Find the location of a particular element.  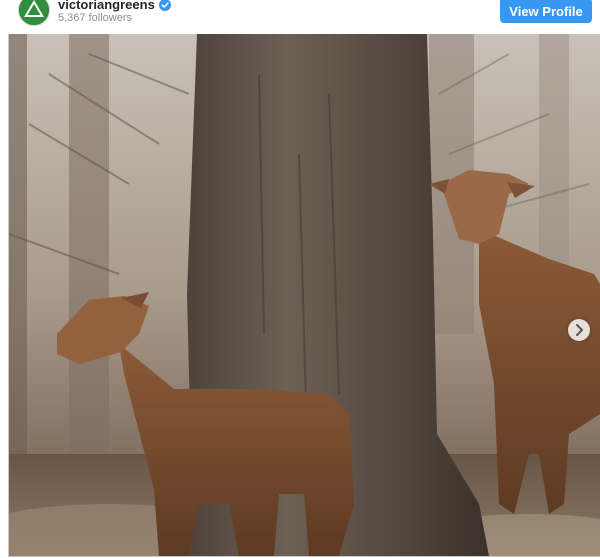

view-profile-button: View Profile is located at coordinates (546, 11).